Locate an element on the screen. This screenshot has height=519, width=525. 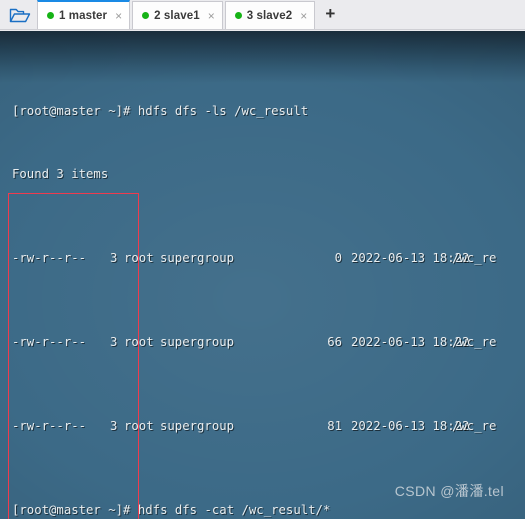
tab-label: 3 slave2 is located at coordinates (269, 15).